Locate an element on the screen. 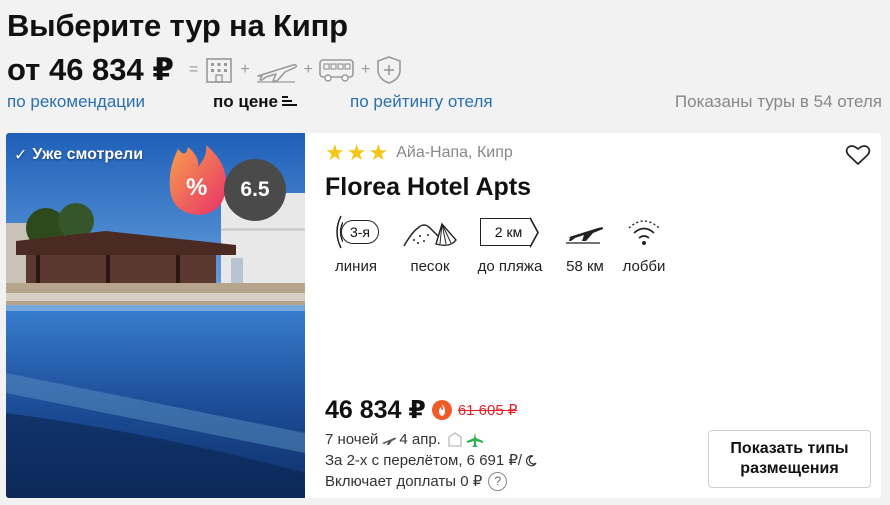  feature-wifi: лобби is located at coordinates (644, 243).